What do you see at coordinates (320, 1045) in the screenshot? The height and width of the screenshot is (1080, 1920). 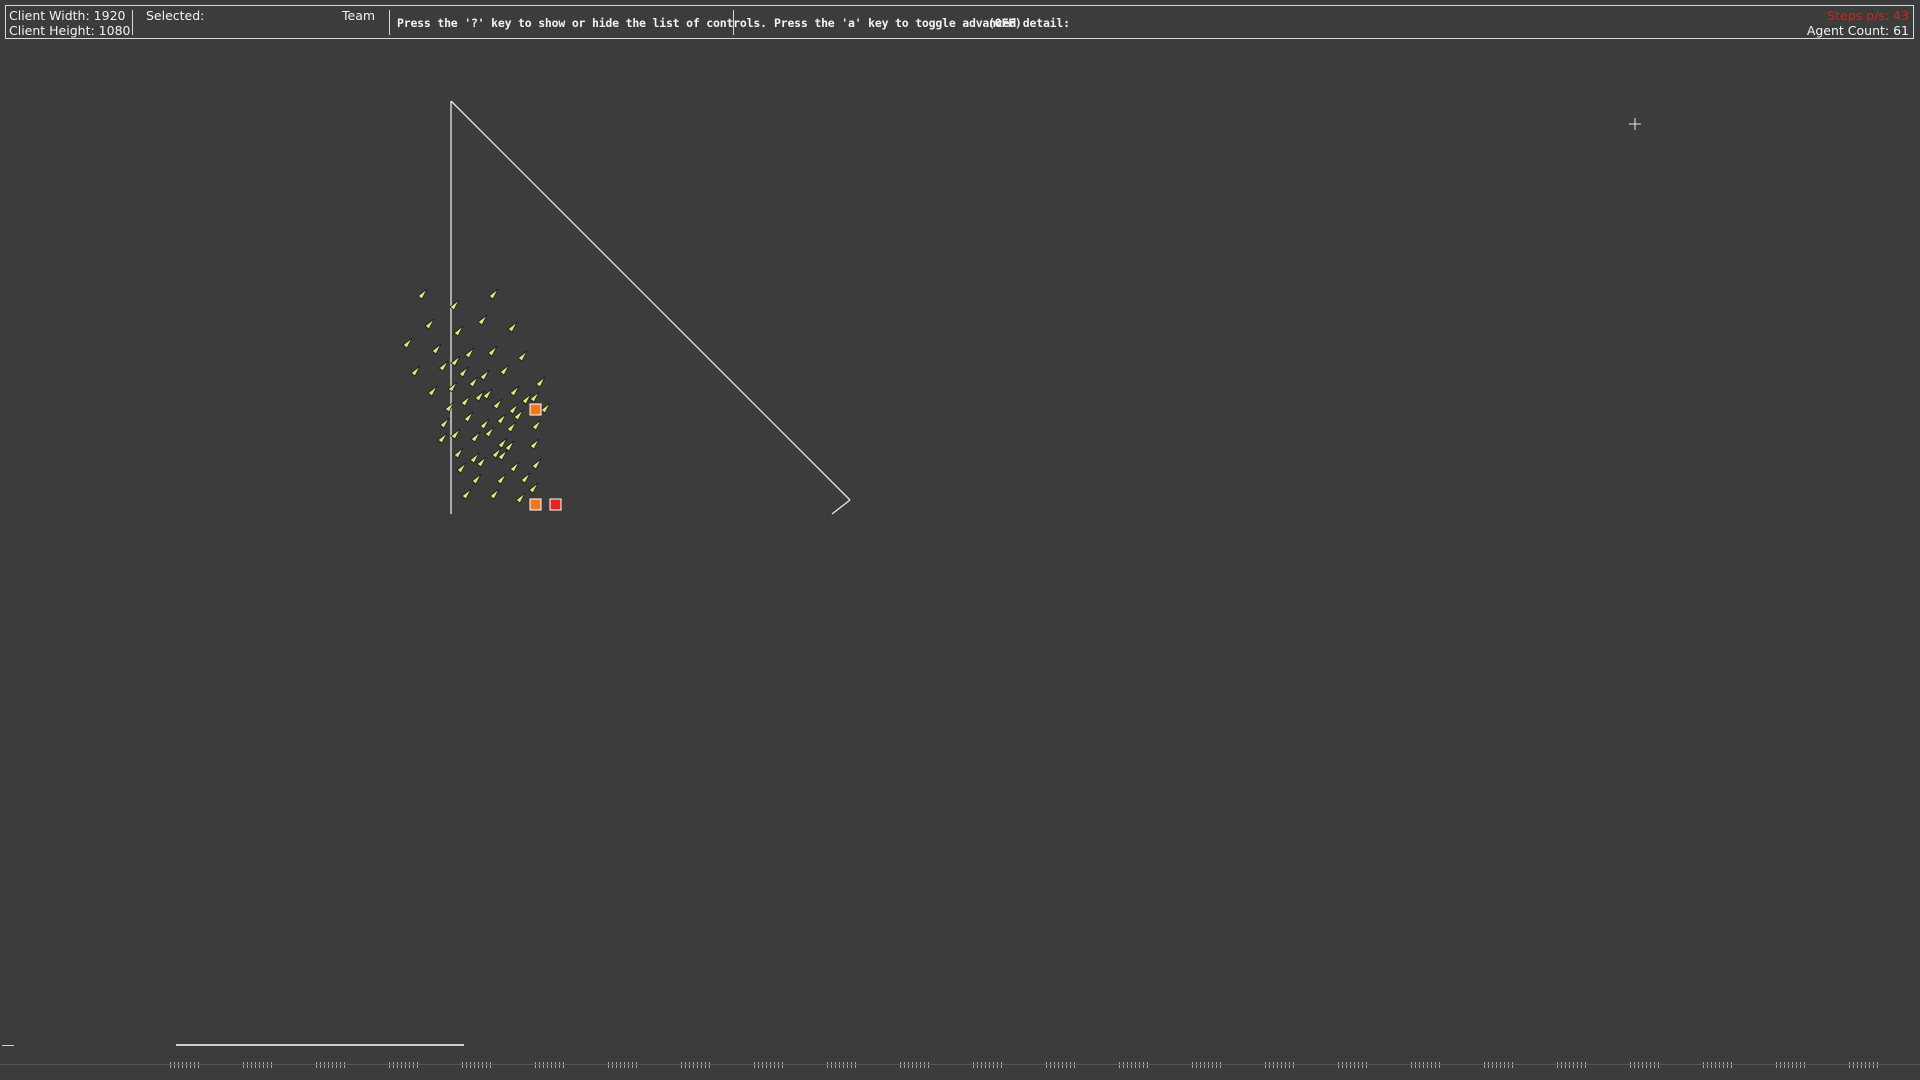 I see `timeline-progress-track` at bounding box center [320, 1045].